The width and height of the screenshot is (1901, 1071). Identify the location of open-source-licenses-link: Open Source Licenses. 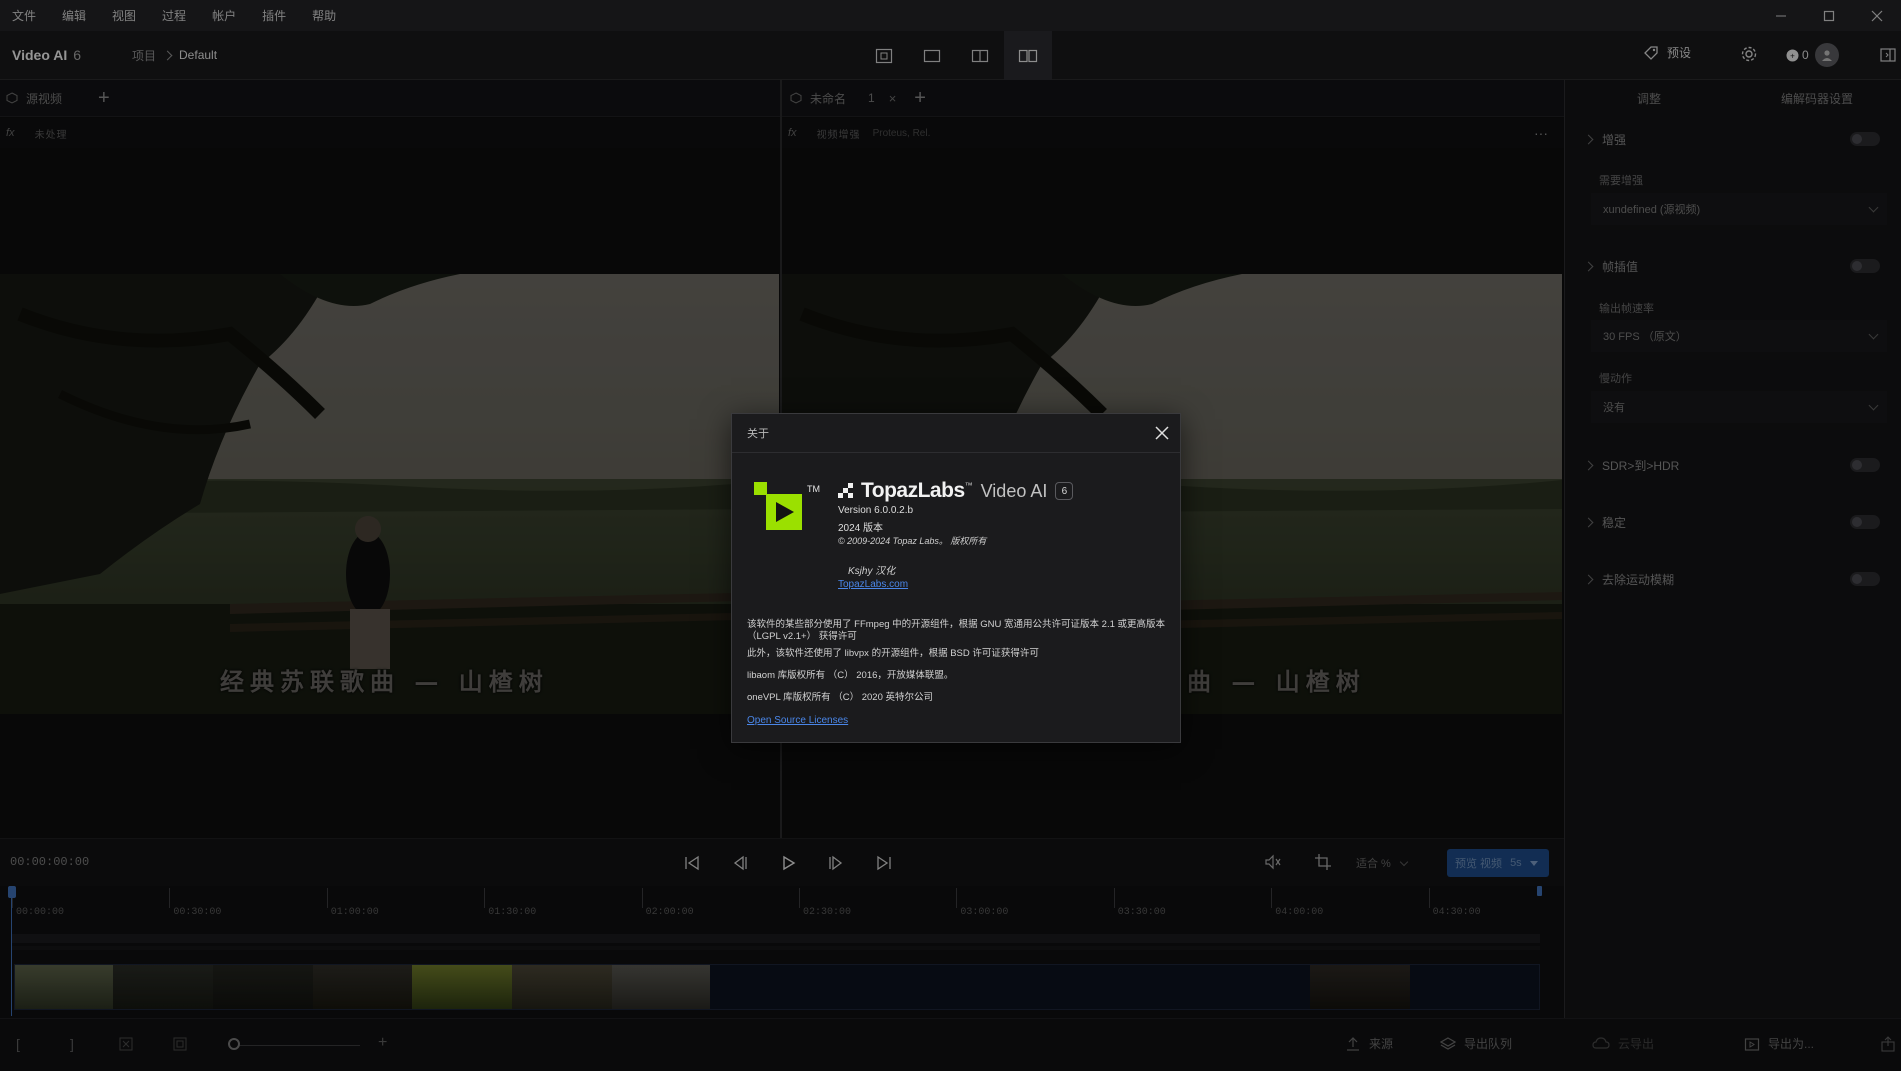
(797, 720).